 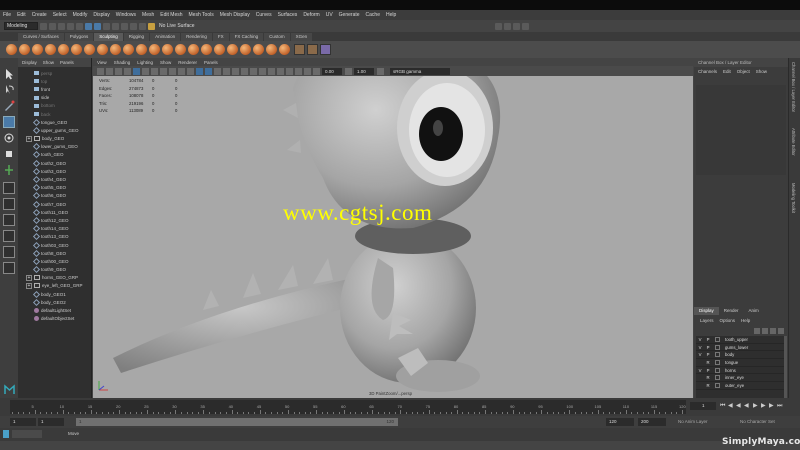 I want to click on layer-scrollbar, so click(x=785, y=367).